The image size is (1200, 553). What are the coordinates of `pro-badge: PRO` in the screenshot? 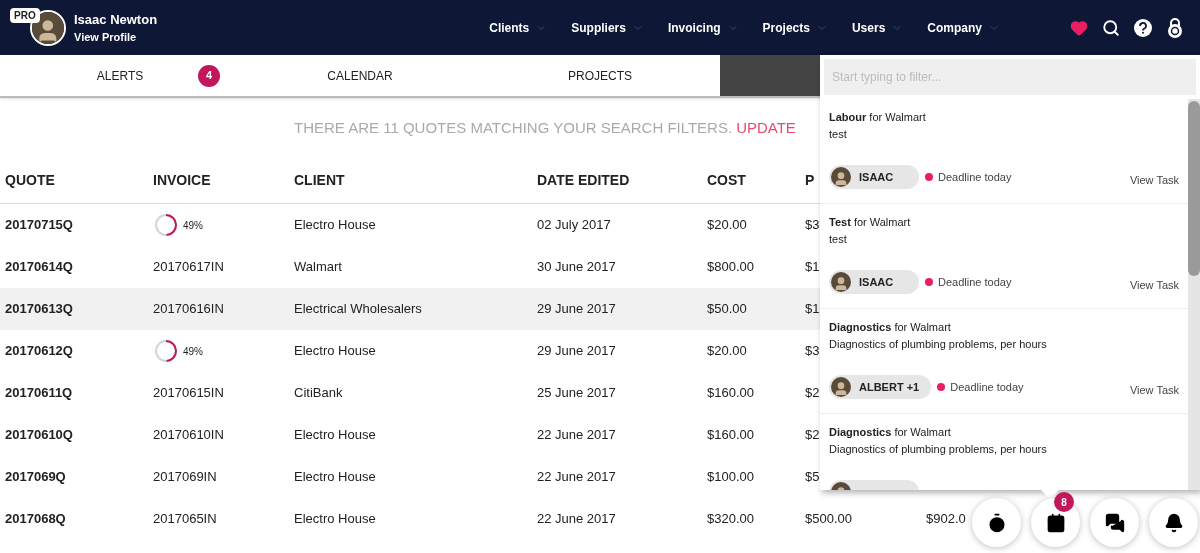 It's located at (25, 15).